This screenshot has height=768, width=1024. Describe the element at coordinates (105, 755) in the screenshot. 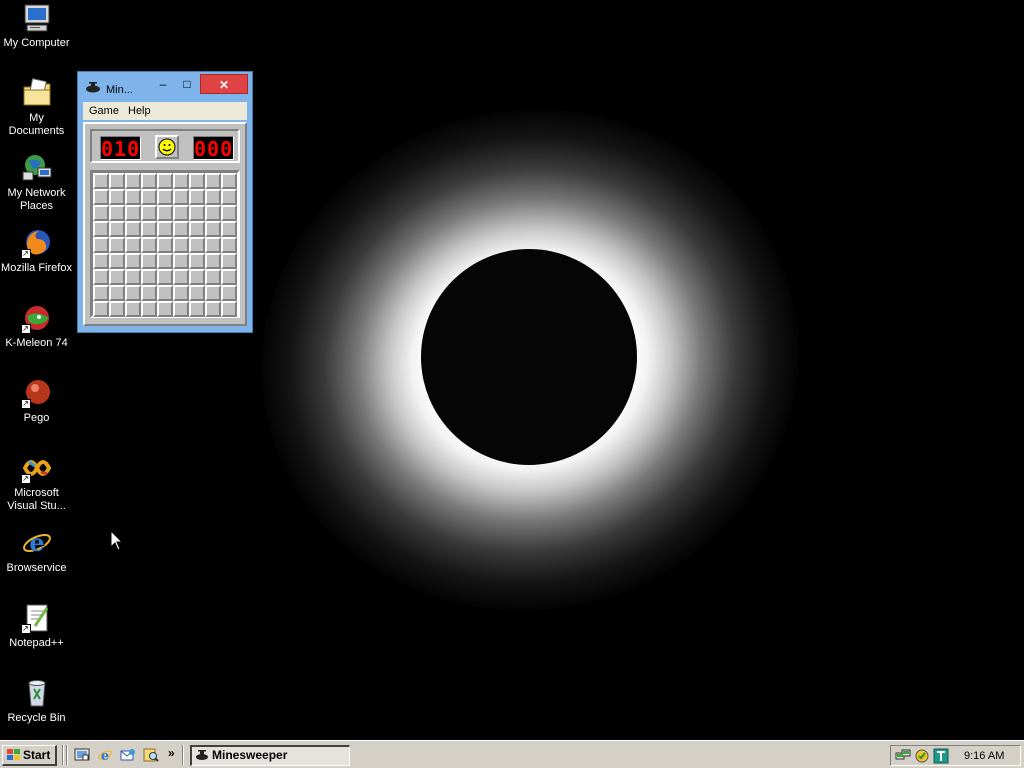

I see `internet-explorer-icon: e` at that location.